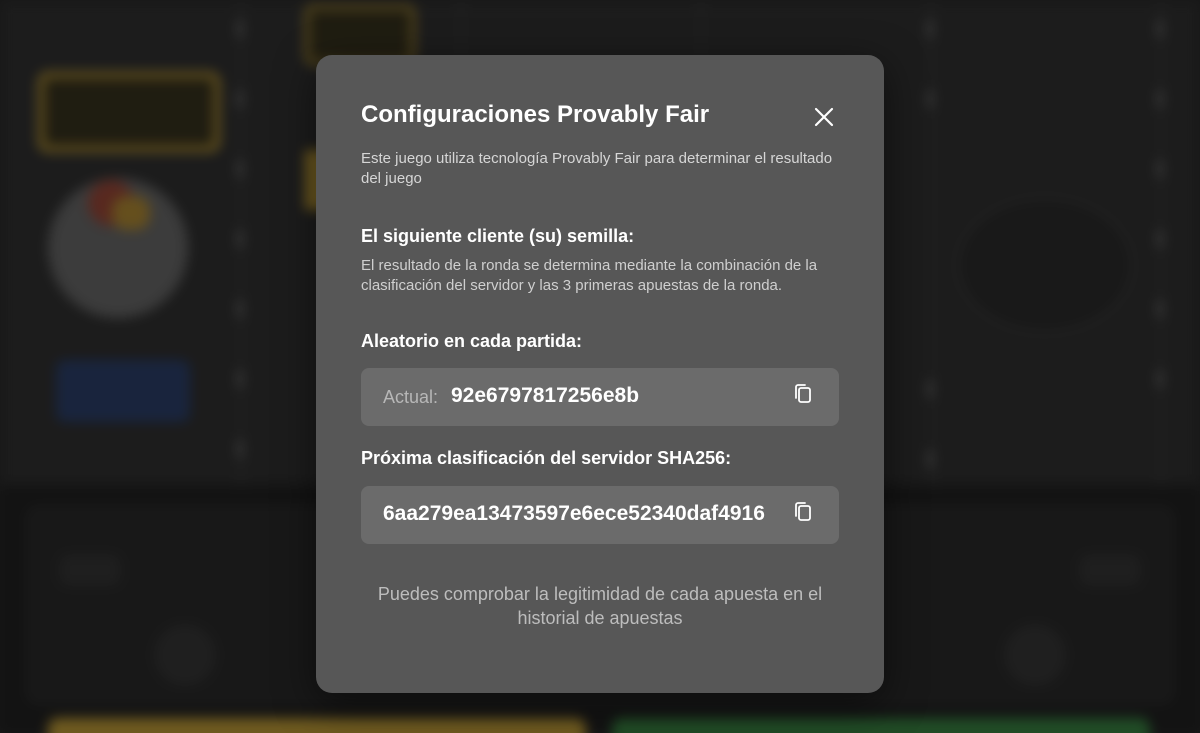 Image resolution: width=1200 pixels, height=733 pixels. What do you see at coordinates (472, 341) in the screenshot?
I see `random-seed-heading: Aleatorio en cada partida:` at bounding box center [472, 341].